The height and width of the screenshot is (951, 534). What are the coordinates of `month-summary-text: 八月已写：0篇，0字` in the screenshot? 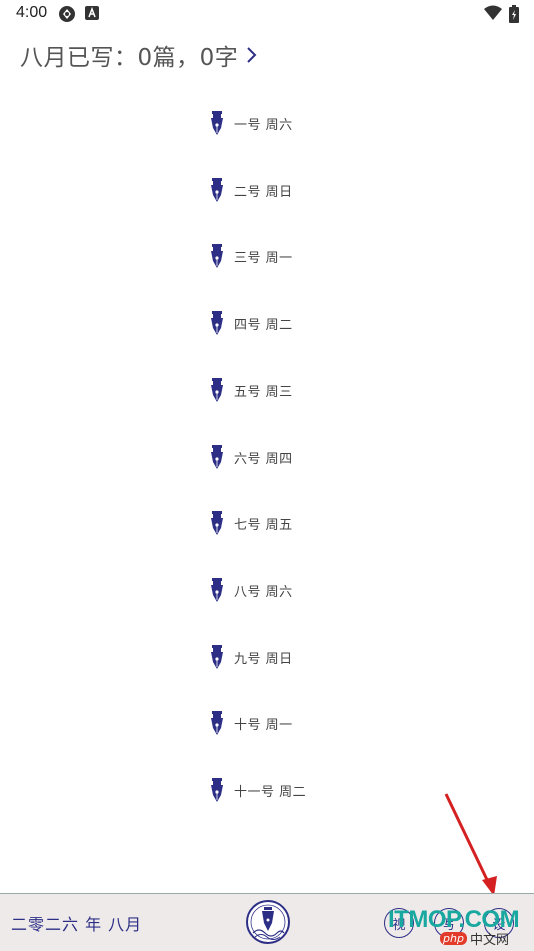 It's located at (129, 58).